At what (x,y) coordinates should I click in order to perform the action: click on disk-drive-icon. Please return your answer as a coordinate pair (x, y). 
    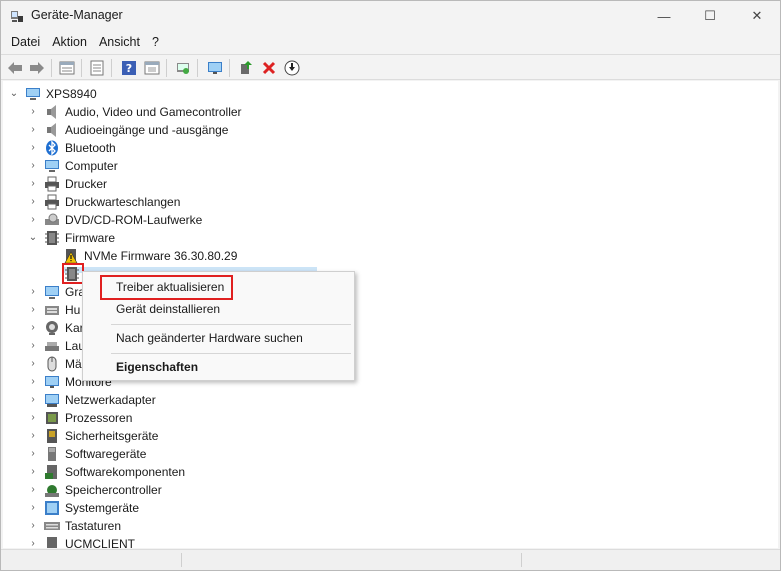
    Looking at the image, I should click on (52, 346).